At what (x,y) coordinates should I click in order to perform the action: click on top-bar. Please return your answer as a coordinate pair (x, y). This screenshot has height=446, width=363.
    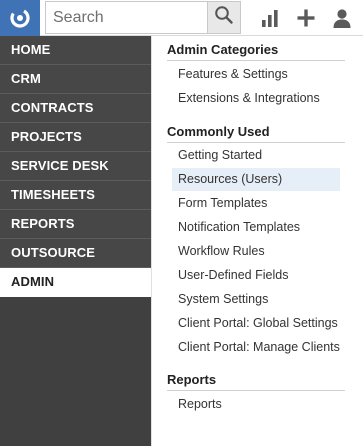
    Looking at the image, I should click on (181, 18).